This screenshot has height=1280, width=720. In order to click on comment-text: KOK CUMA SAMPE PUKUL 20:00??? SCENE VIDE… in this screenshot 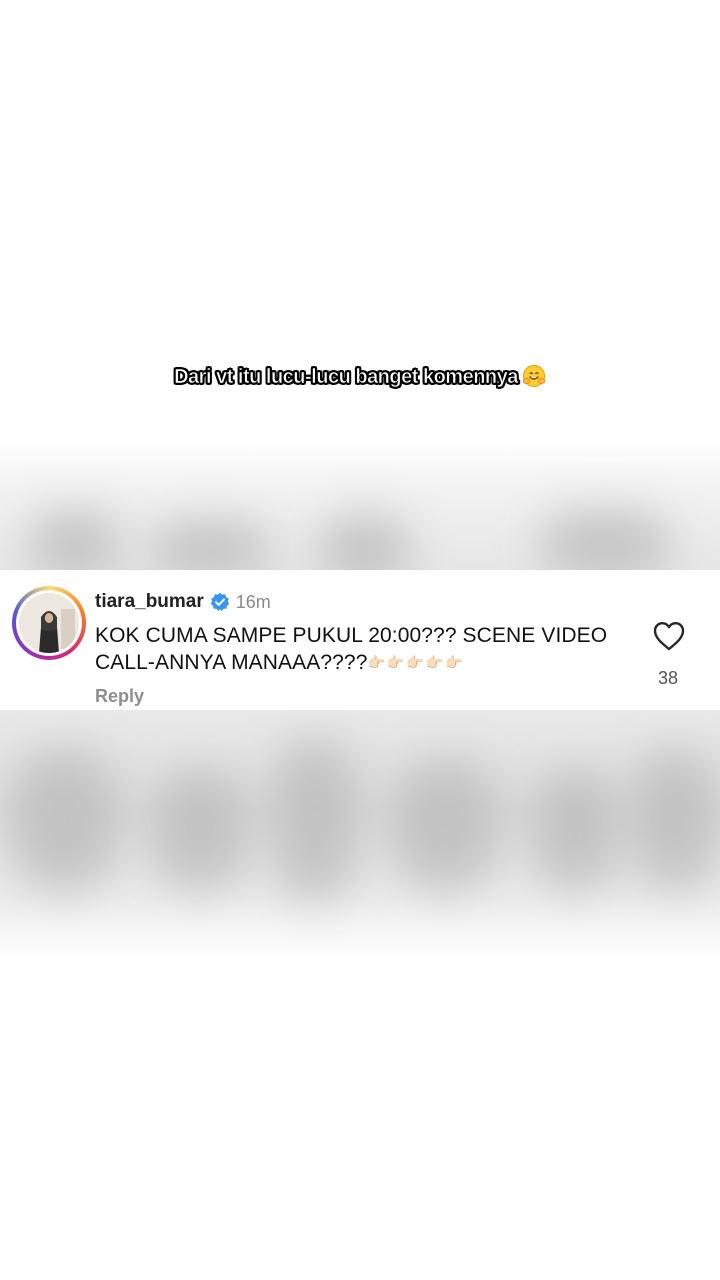, I will do `click(351, 649)`.